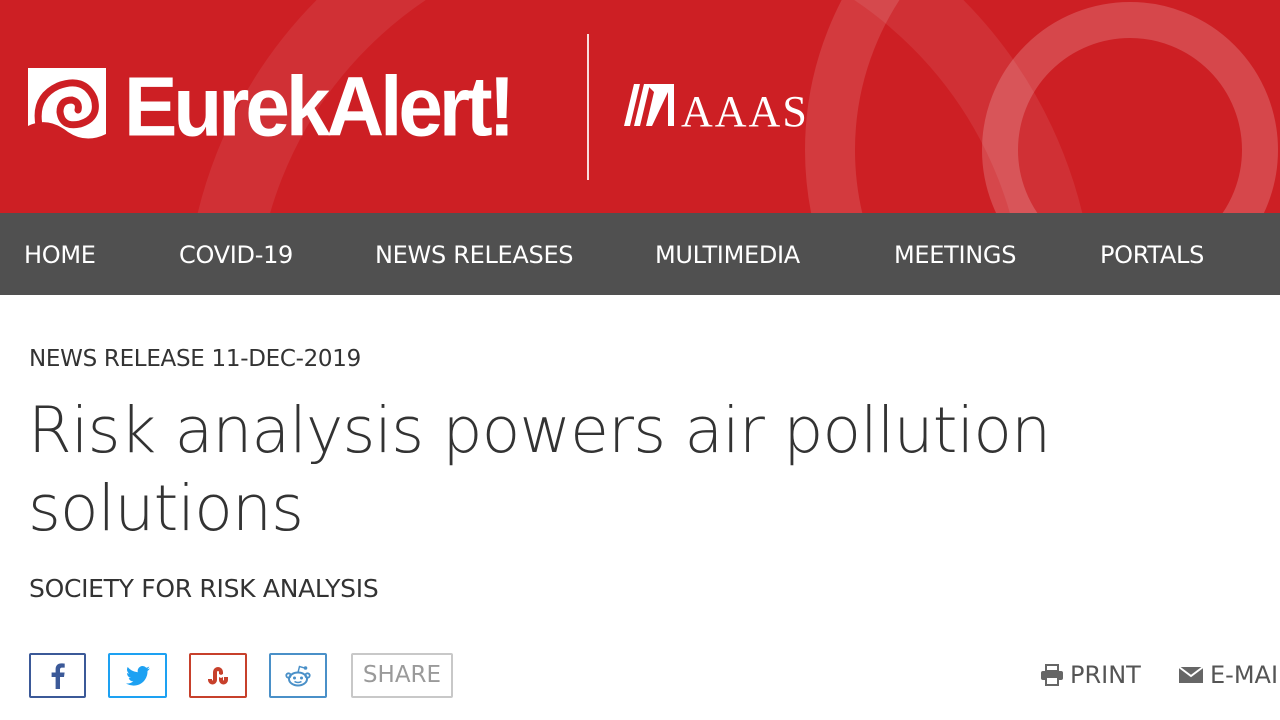  I want to click on twitter-share-button, so click(137, 675).